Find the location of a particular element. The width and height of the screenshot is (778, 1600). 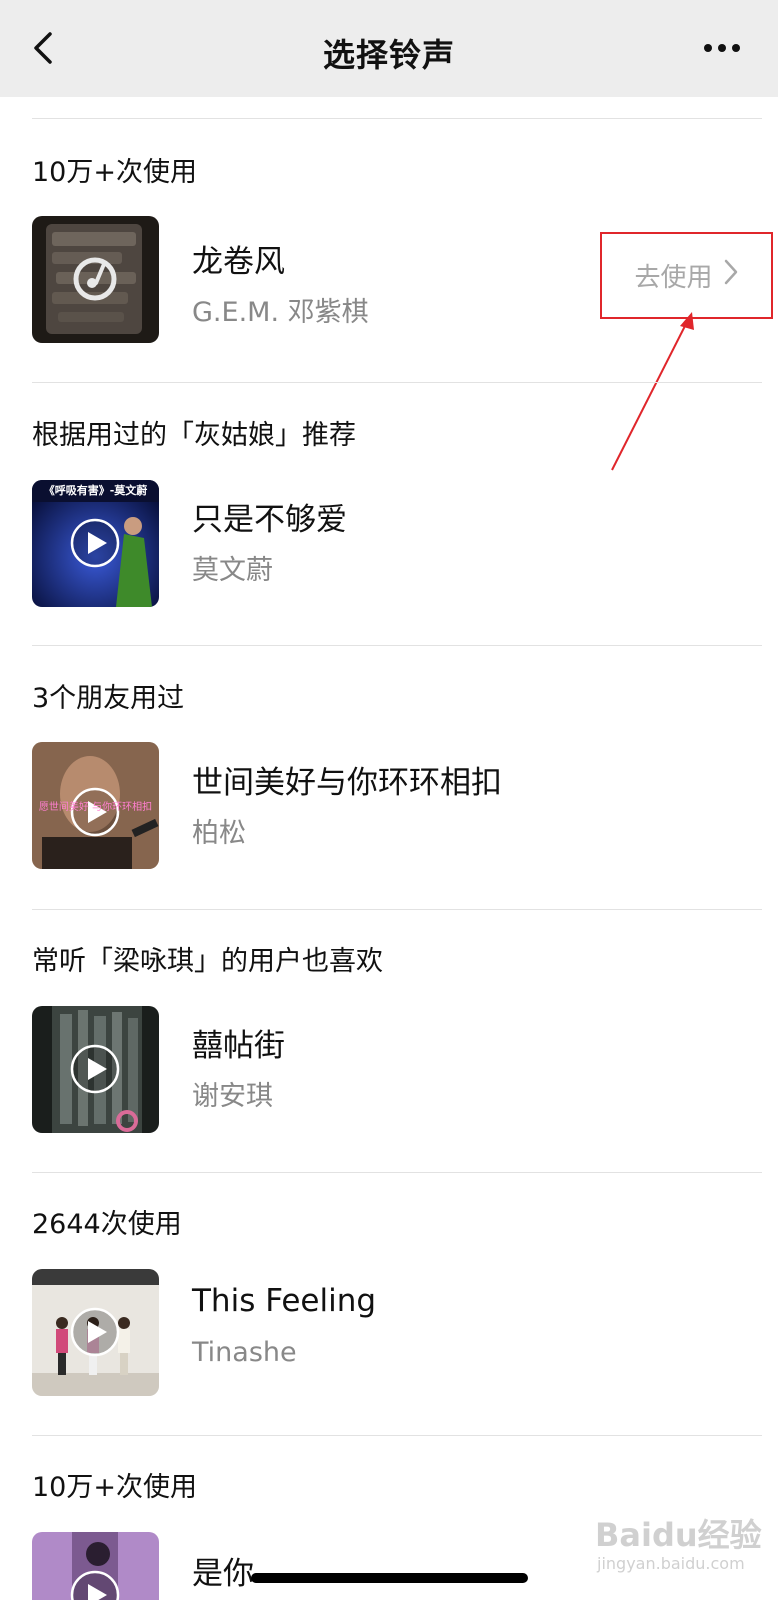

song-cover: 《呼吸有害》-莫文蔚 is located at coordinates (95, 543).